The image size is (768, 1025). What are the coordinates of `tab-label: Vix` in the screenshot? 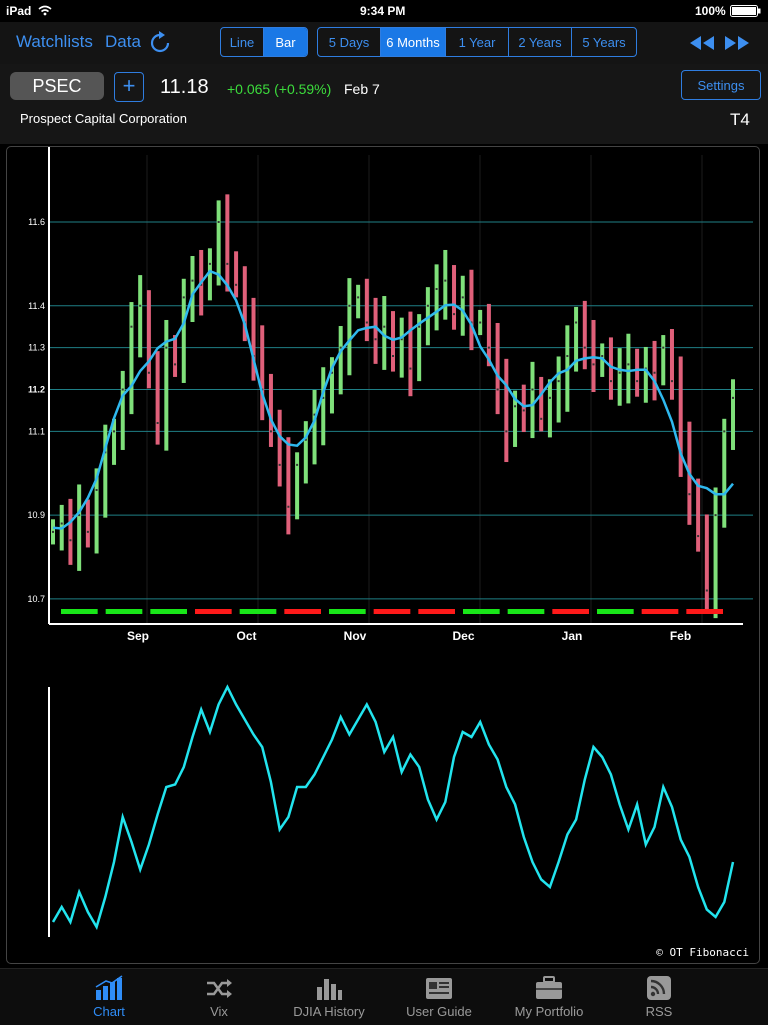 It's located at (219, 1011).